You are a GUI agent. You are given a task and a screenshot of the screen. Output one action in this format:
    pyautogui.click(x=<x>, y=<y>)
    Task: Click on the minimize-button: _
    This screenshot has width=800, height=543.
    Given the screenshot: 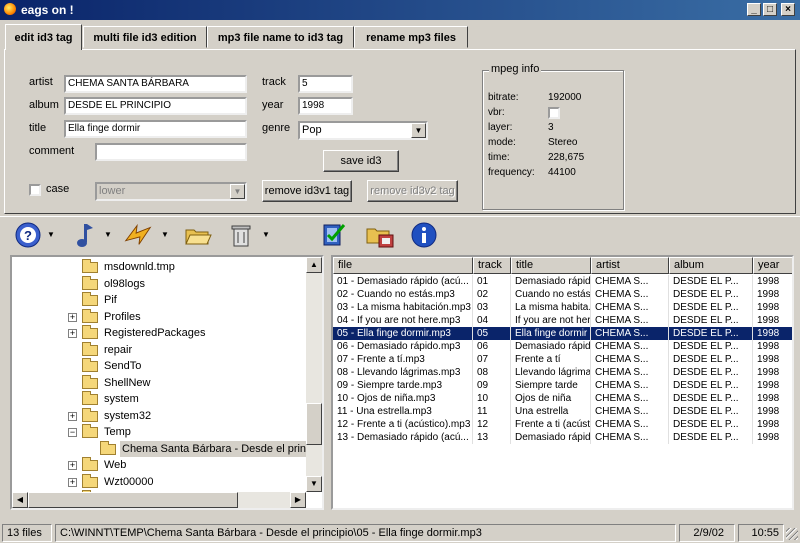 What is the action you would take?
    pyautogui.click(x=754, y=9)
    